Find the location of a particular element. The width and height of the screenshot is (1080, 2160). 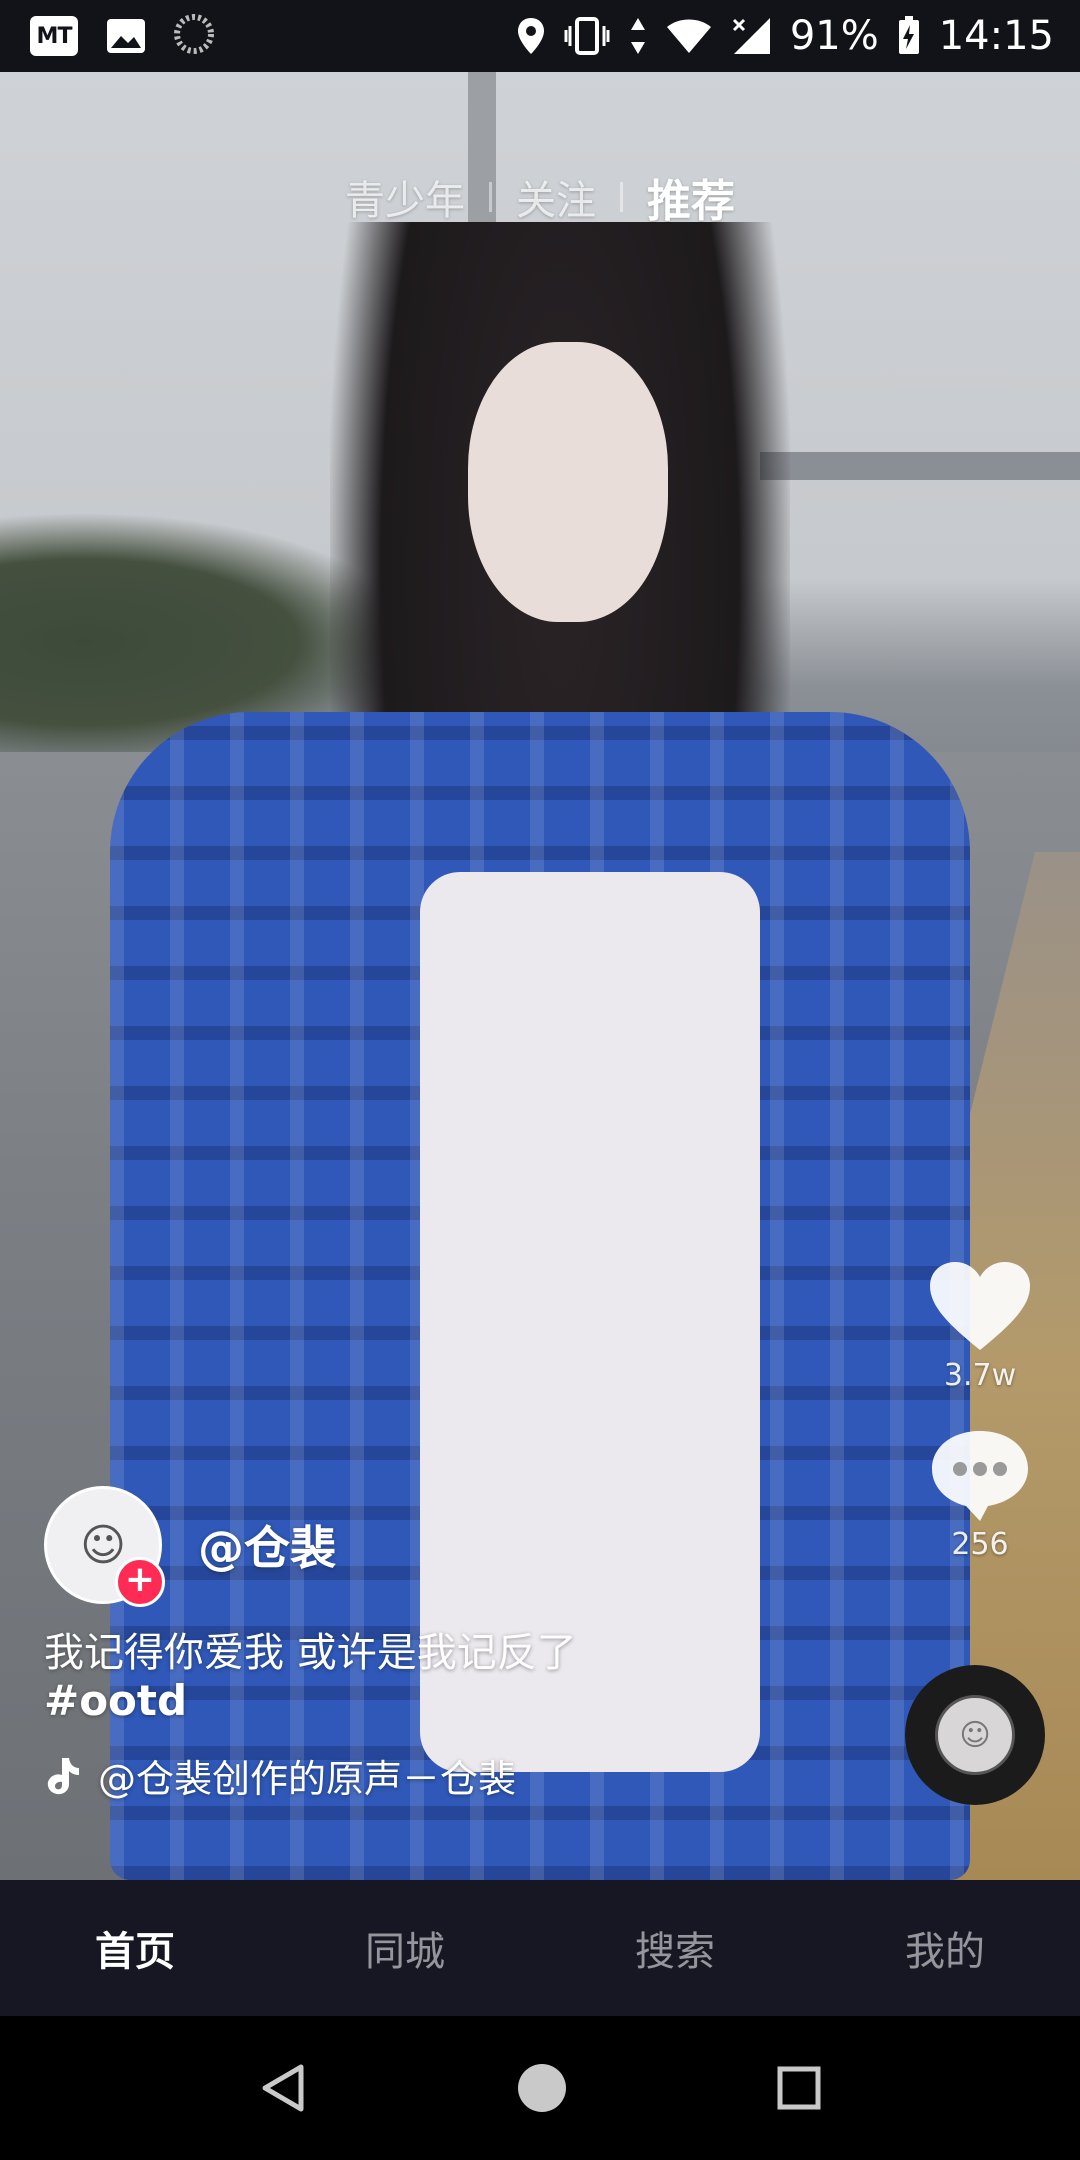

music-note-icon is located at coordinates (63, 1775).